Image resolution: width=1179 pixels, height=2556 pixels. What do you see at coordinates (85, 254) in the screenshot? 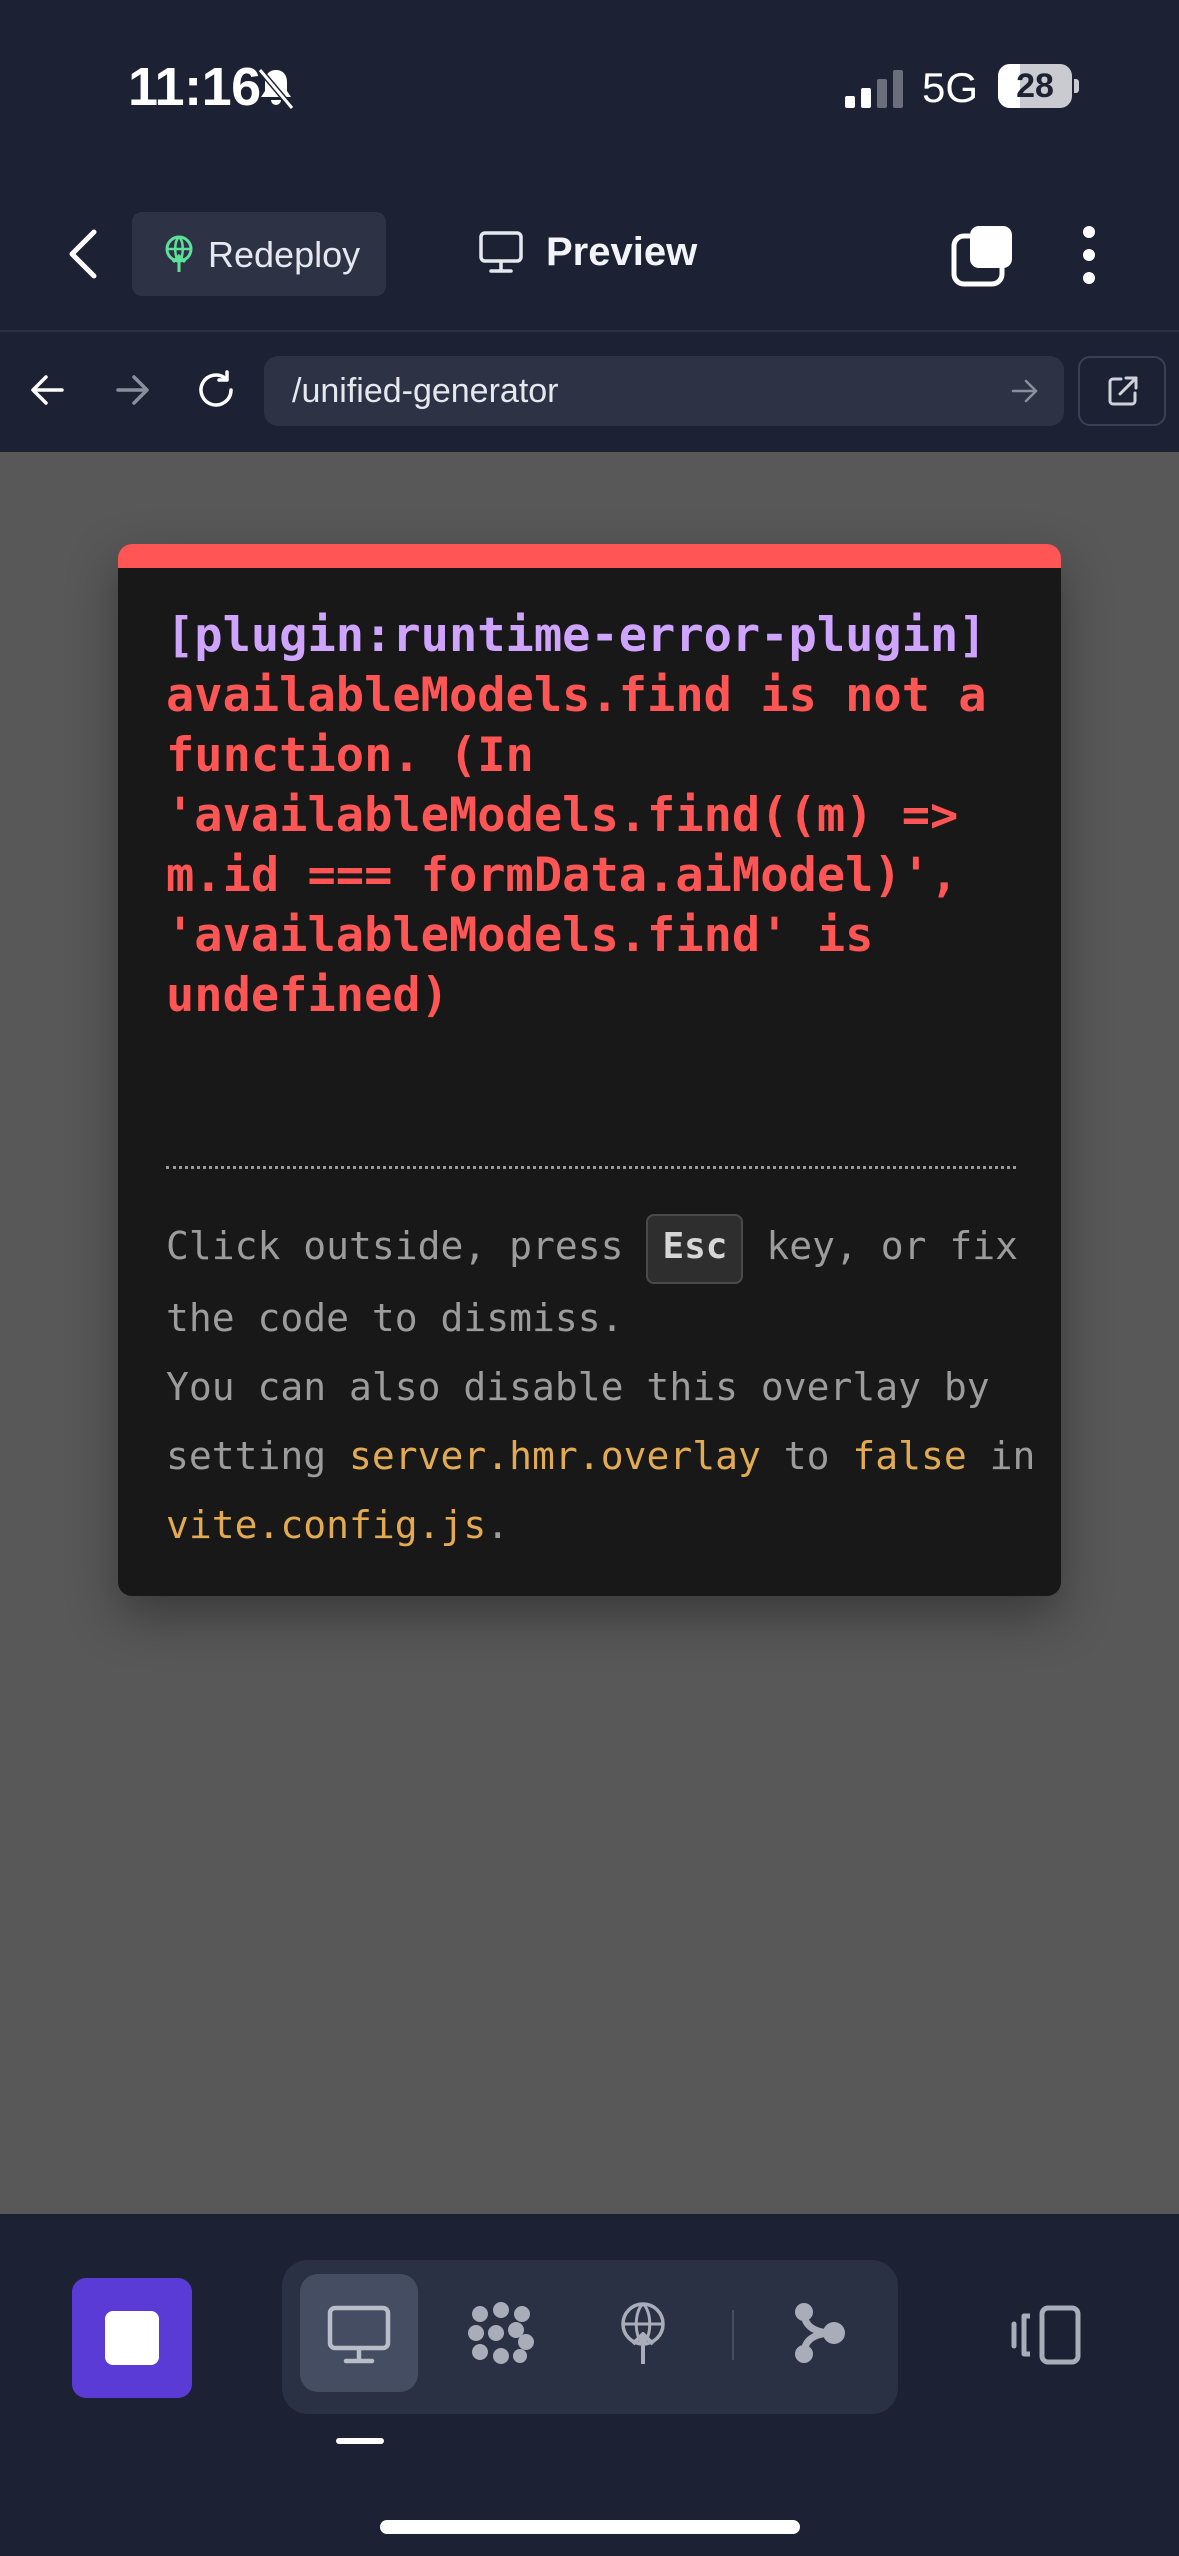
I see `back-chevron-icon` at bounding box center [85, 254].